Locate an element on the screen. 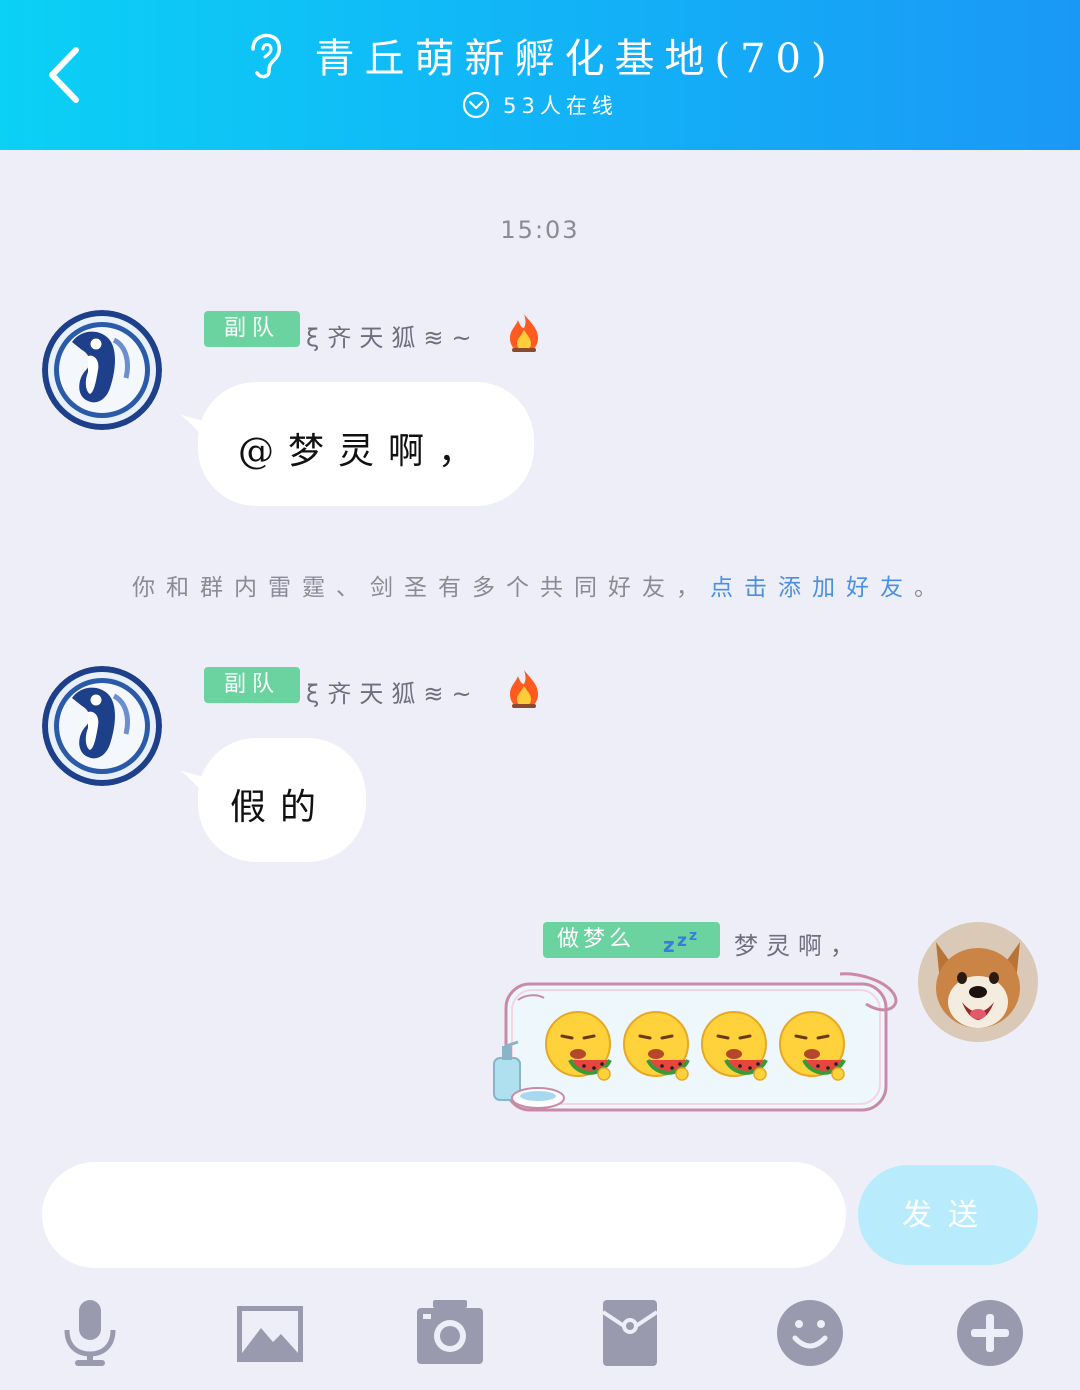 The height and width of the screenshot is (1390, 1080). online-count: 53人在线 is located at coordinates (560, 106).